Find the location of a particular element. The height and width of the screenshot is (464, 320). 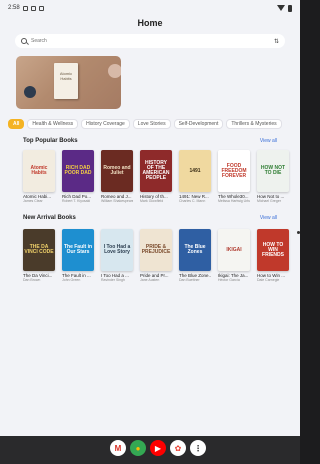

book-cover: IKIGAI is located at coordinates (234, 250).